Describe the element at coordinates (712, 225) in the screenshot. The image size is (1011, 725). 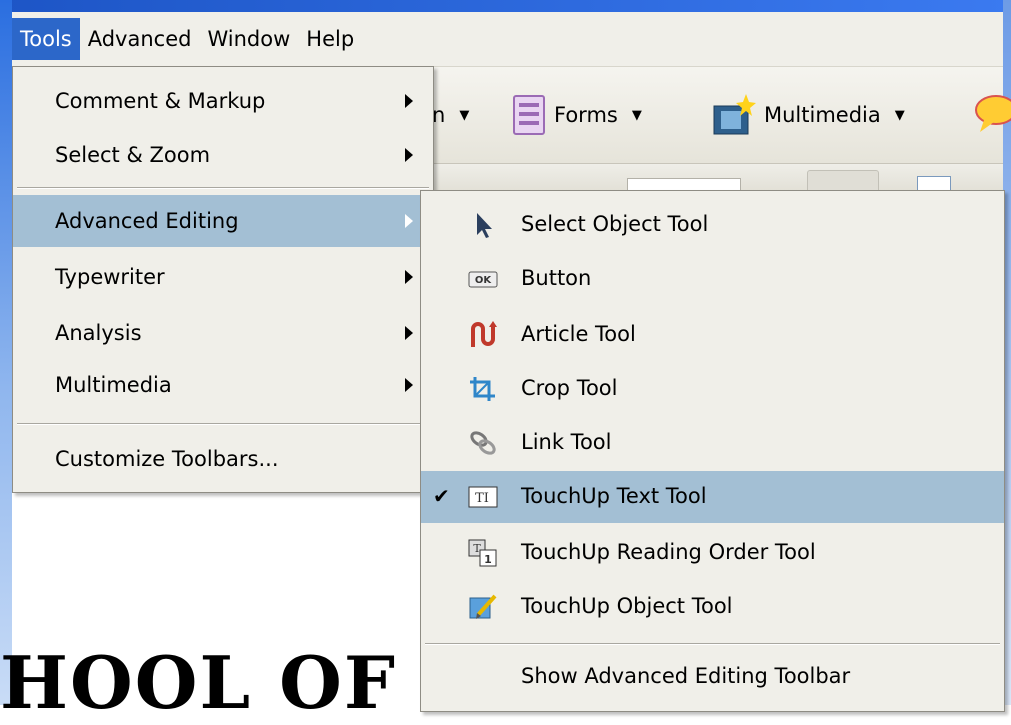
I see `submenu-item-select-object-tool: Select Object Tool` at that location.